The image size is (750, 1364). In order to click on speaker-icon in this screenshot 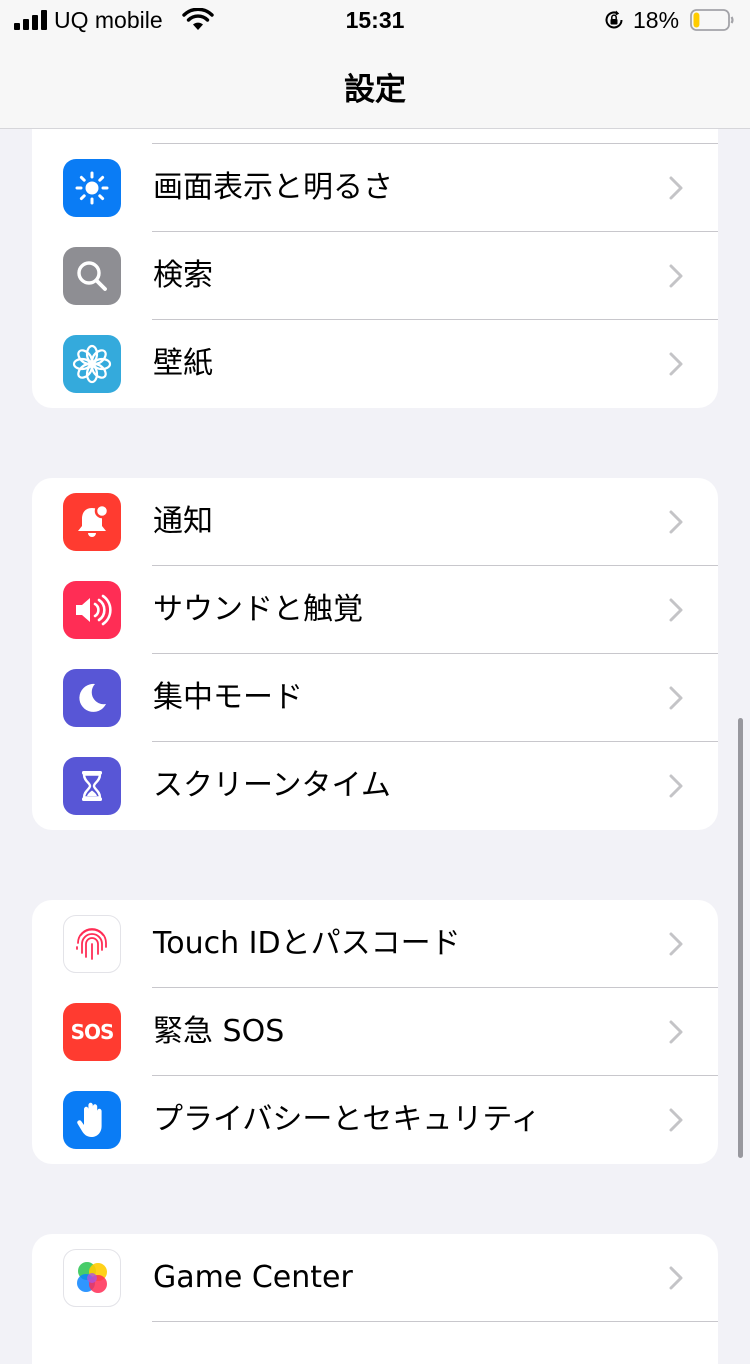, I will do `click(92, 610)`.